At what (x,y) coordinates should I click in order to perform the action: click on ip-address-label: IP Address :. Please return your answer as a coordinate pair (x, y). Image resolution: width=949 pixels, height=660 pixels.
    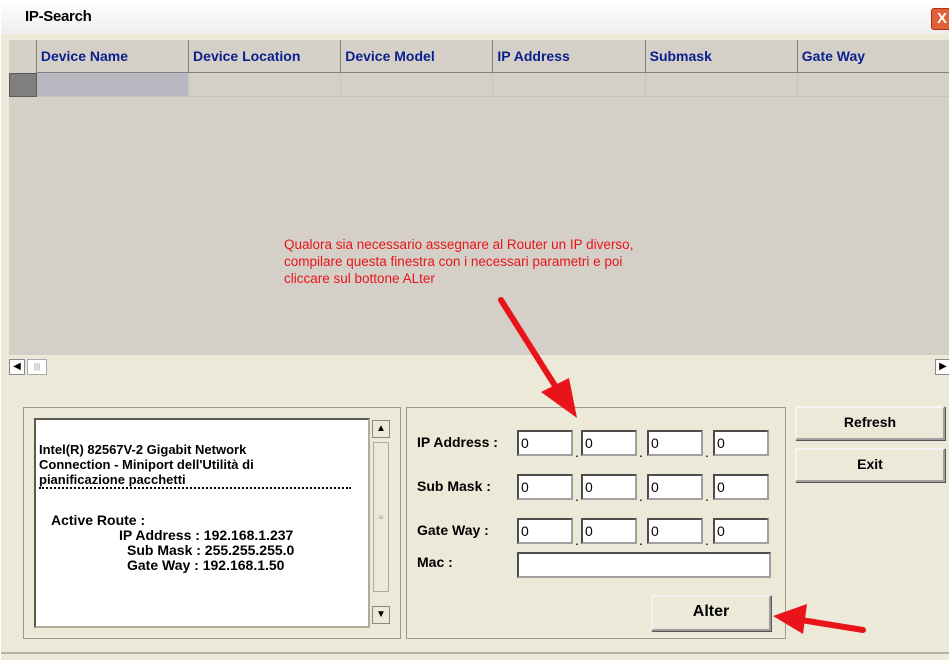
    Looking at the image, I should click on (457, 442).